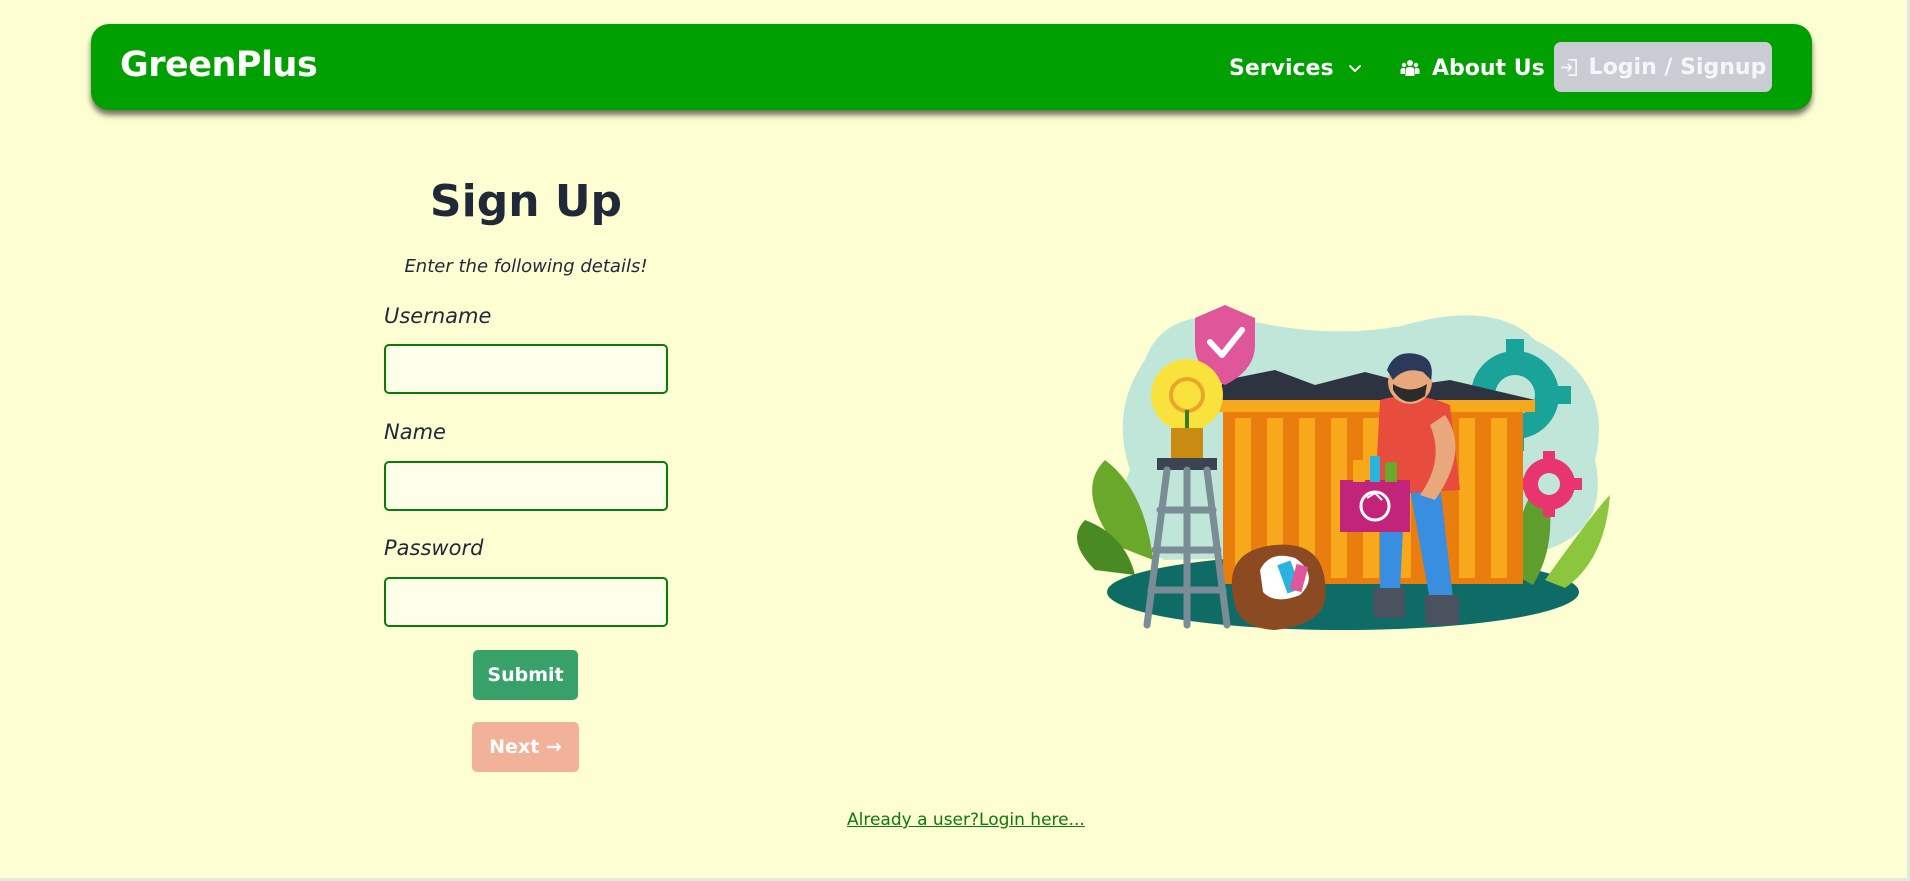  I want to click on page-title: Sign Up, so click(526, 201).